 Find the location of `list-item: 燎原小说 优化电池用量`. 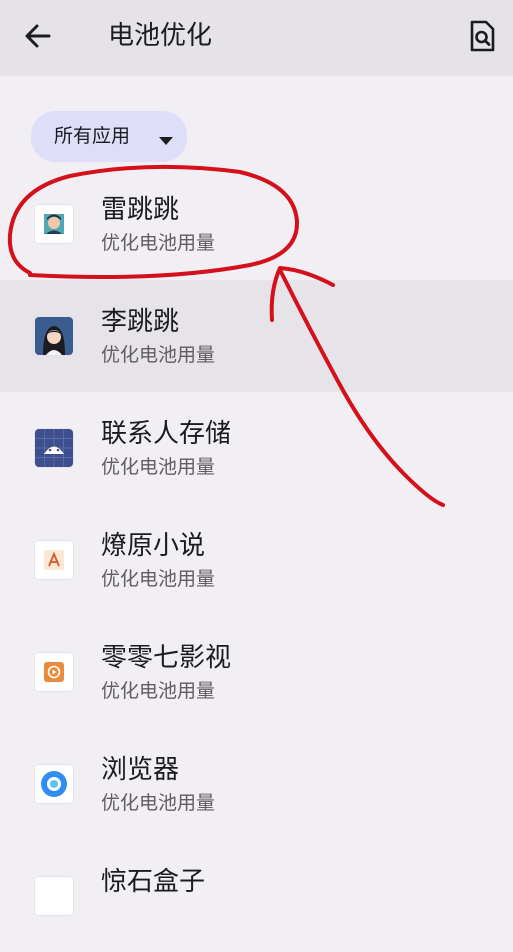

list-item: 燎原小说 优化电池用量 is located at coordinates (256, 560).